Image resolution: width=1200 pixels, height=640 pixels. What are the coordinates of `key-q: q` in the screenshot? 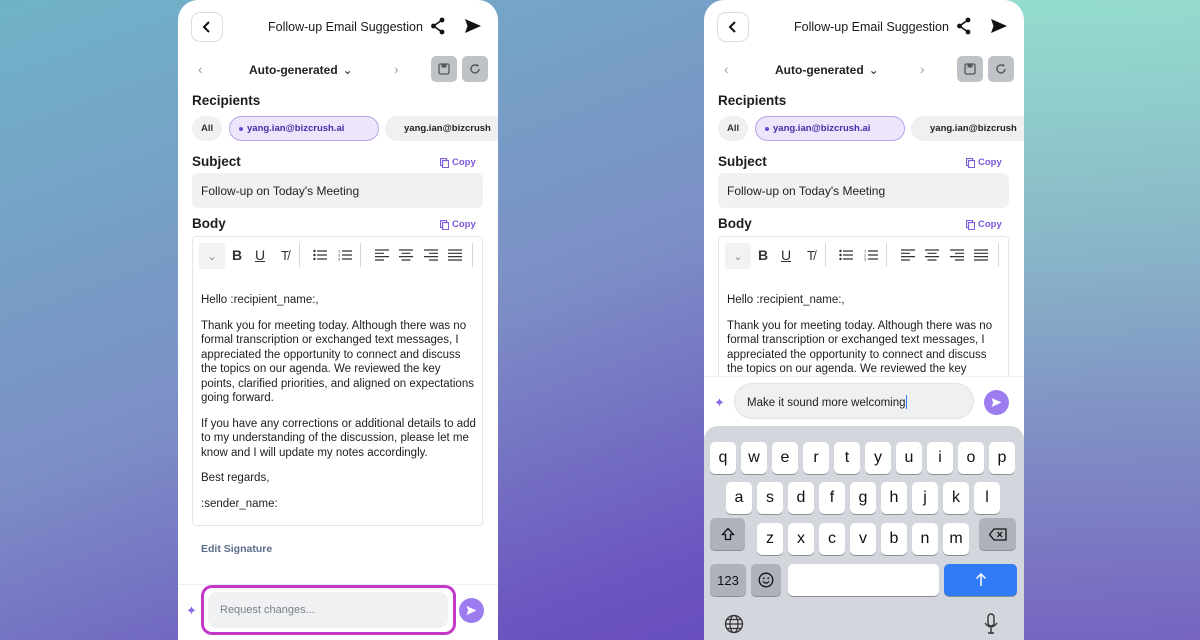 It's located at (723, 458).